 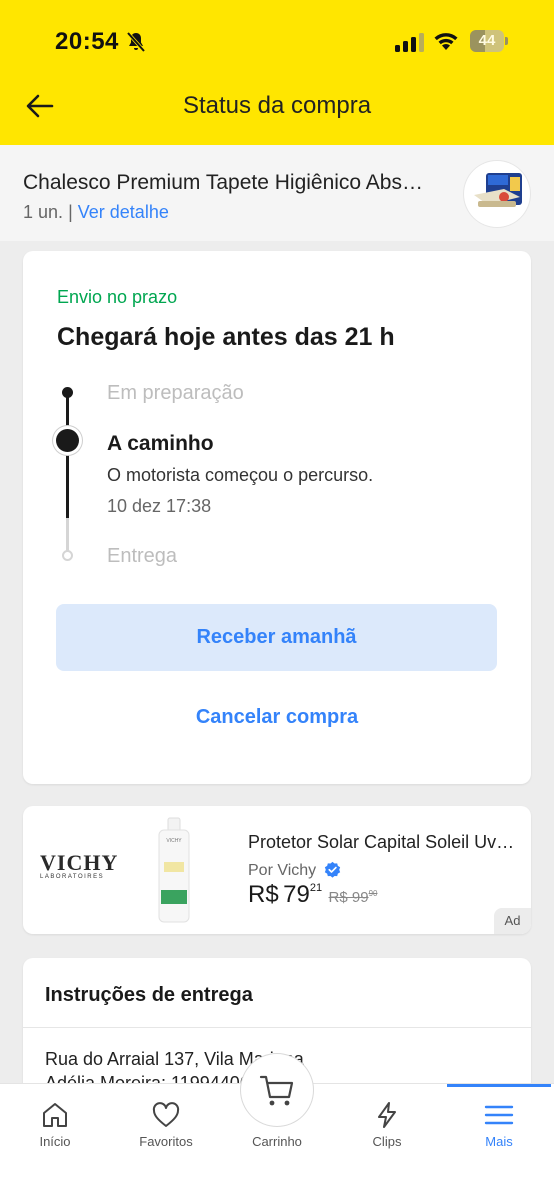 I want to click on tab-favorites: Favoritos, so click(x=166, y=1124).